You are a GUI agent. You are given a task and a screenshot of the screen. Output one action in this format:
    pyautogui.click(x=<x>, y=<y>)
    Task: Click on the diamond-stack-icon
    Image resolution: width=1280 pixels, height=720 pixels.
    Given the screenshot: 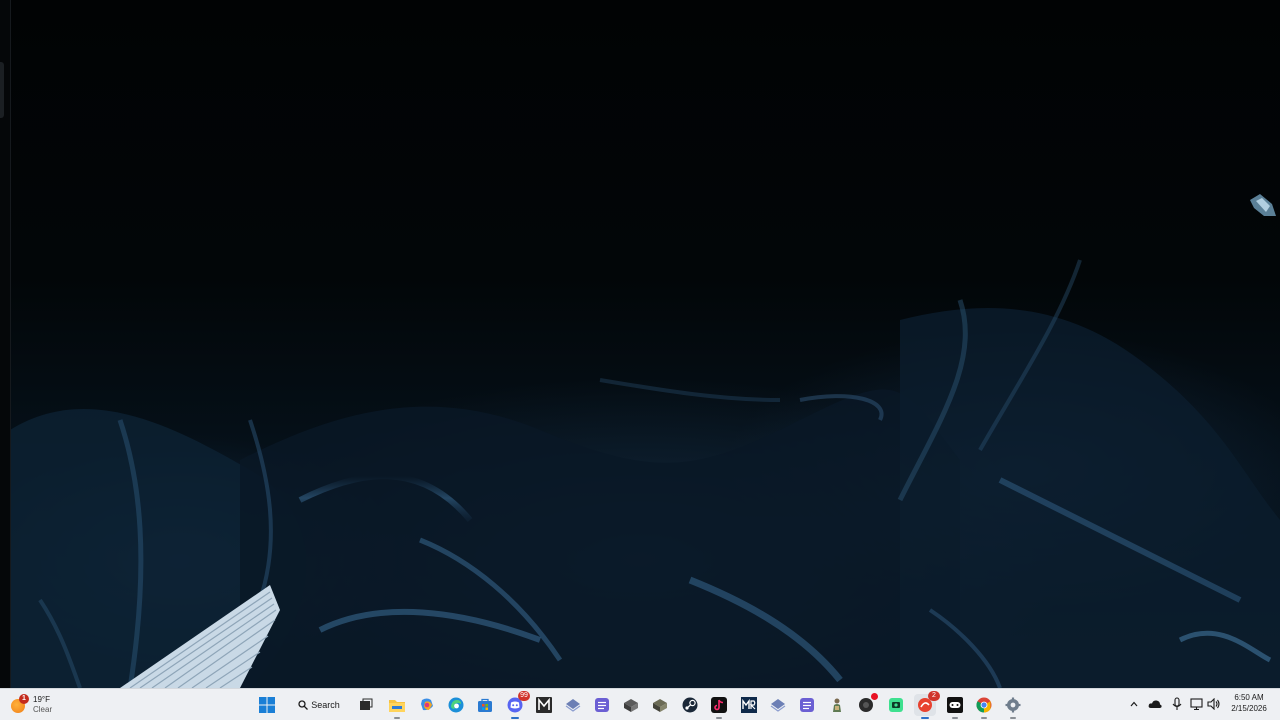 What is the action you would take?
    pyautogui.click(x=573, y=705)
    